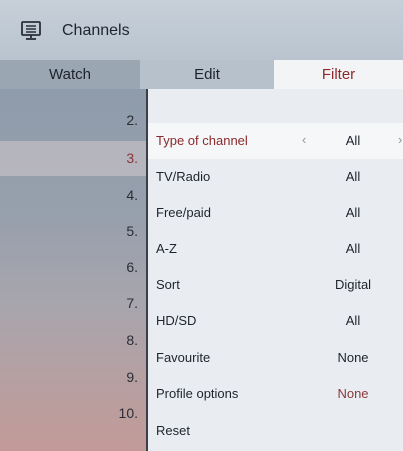 This screenshot has height=451, width=403. What do you see at coordinates (70, 74) in the screenshot?
I see `tab-watch: Watch` at bounding box center [70, 74].